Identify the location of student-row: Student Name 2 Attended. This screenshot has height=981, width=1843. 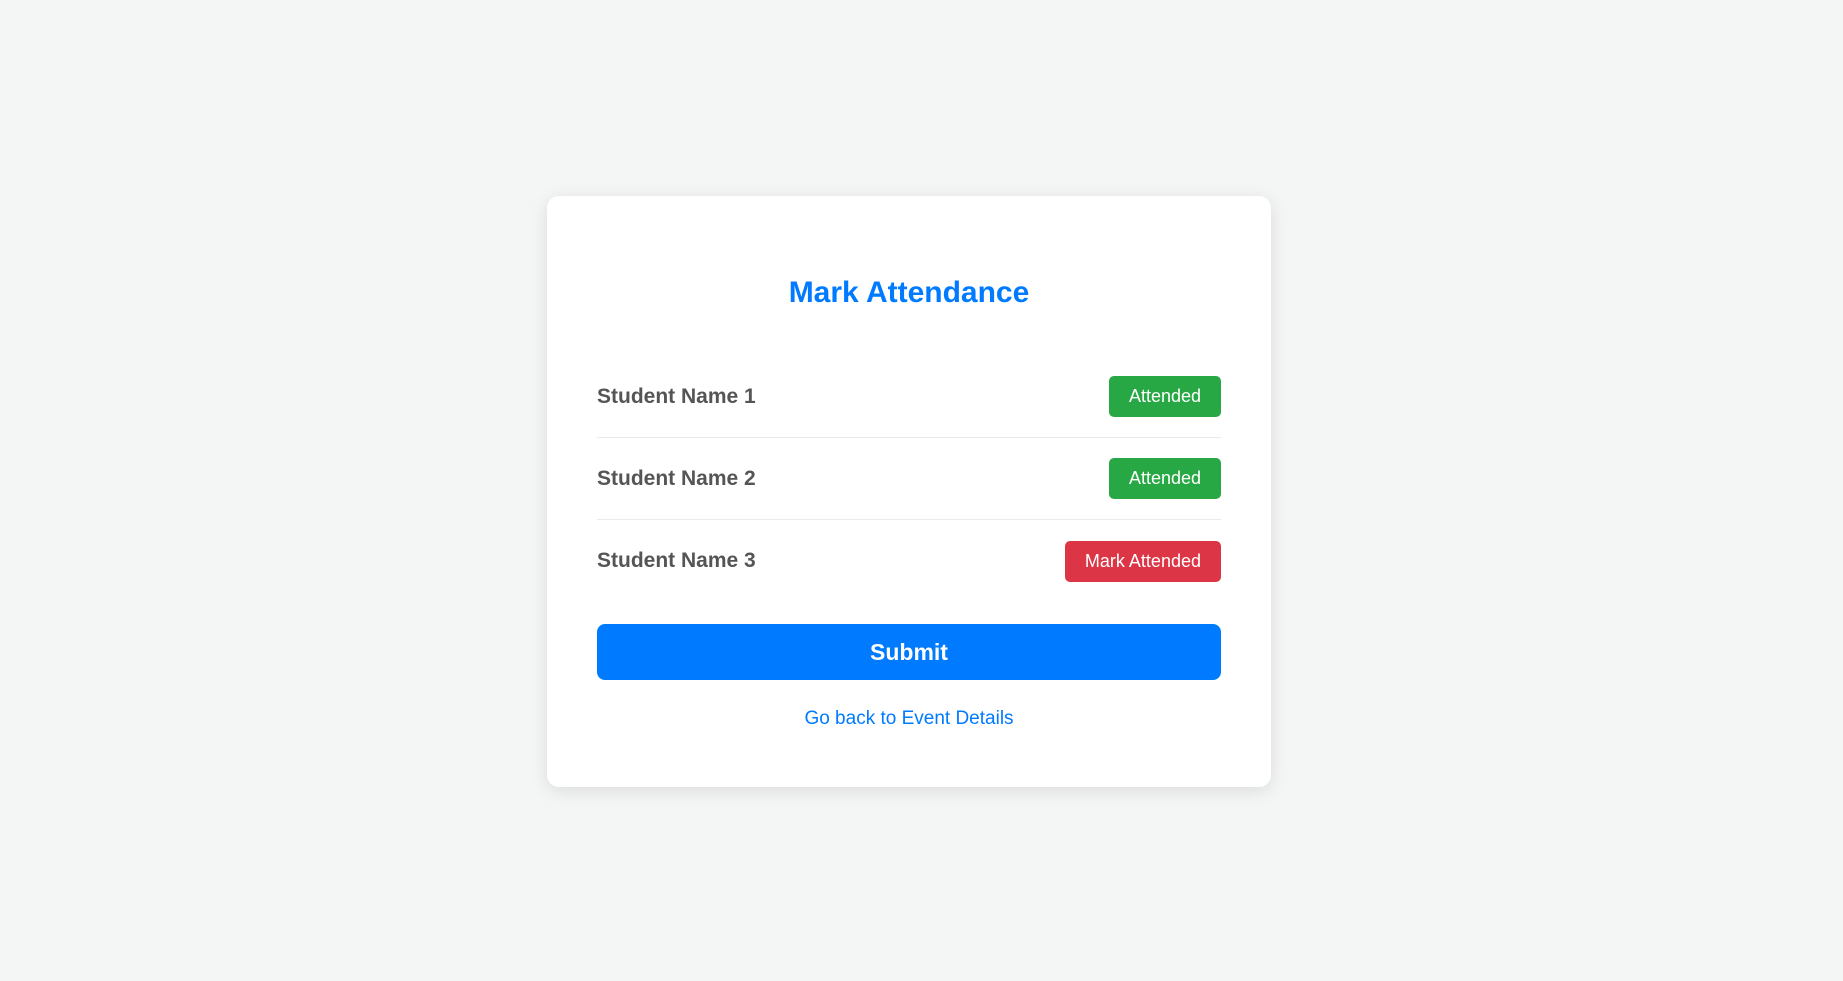
(909, 479).